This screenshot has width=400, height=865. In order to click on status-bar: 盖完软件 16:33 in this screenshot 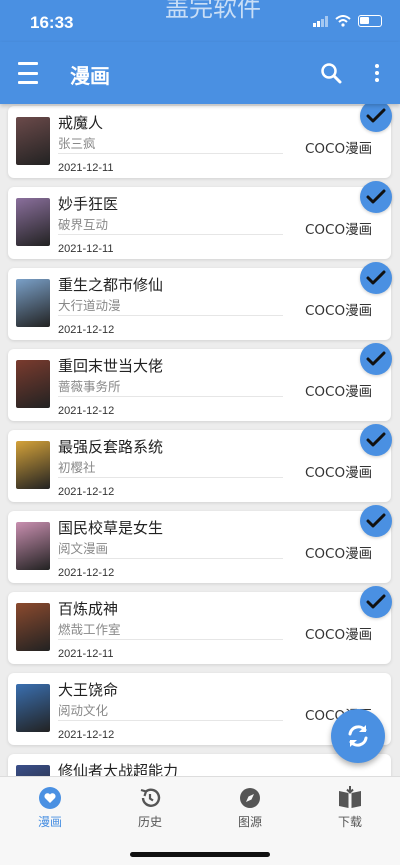, I will do `click(200, 21)`.